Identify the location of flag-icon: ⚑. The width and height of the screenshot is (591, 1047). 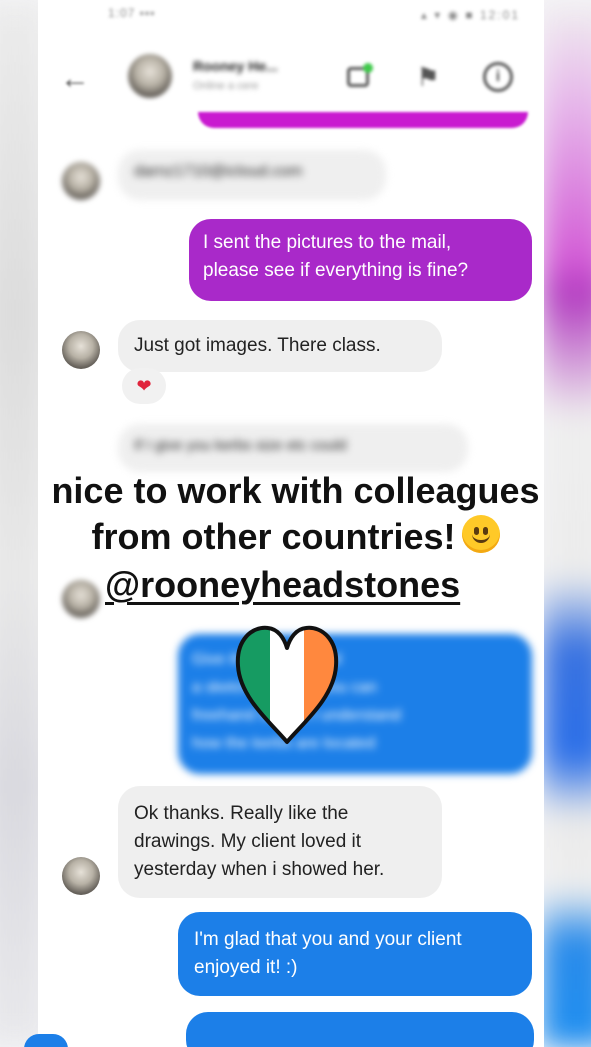
(428, 77).